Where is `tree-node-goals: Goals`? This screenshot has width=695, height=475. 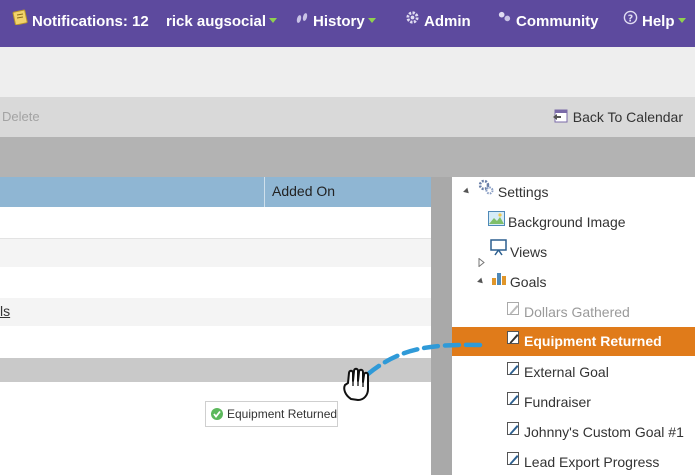 tree-node-goals: Goals is located at coordinates (512, 281).